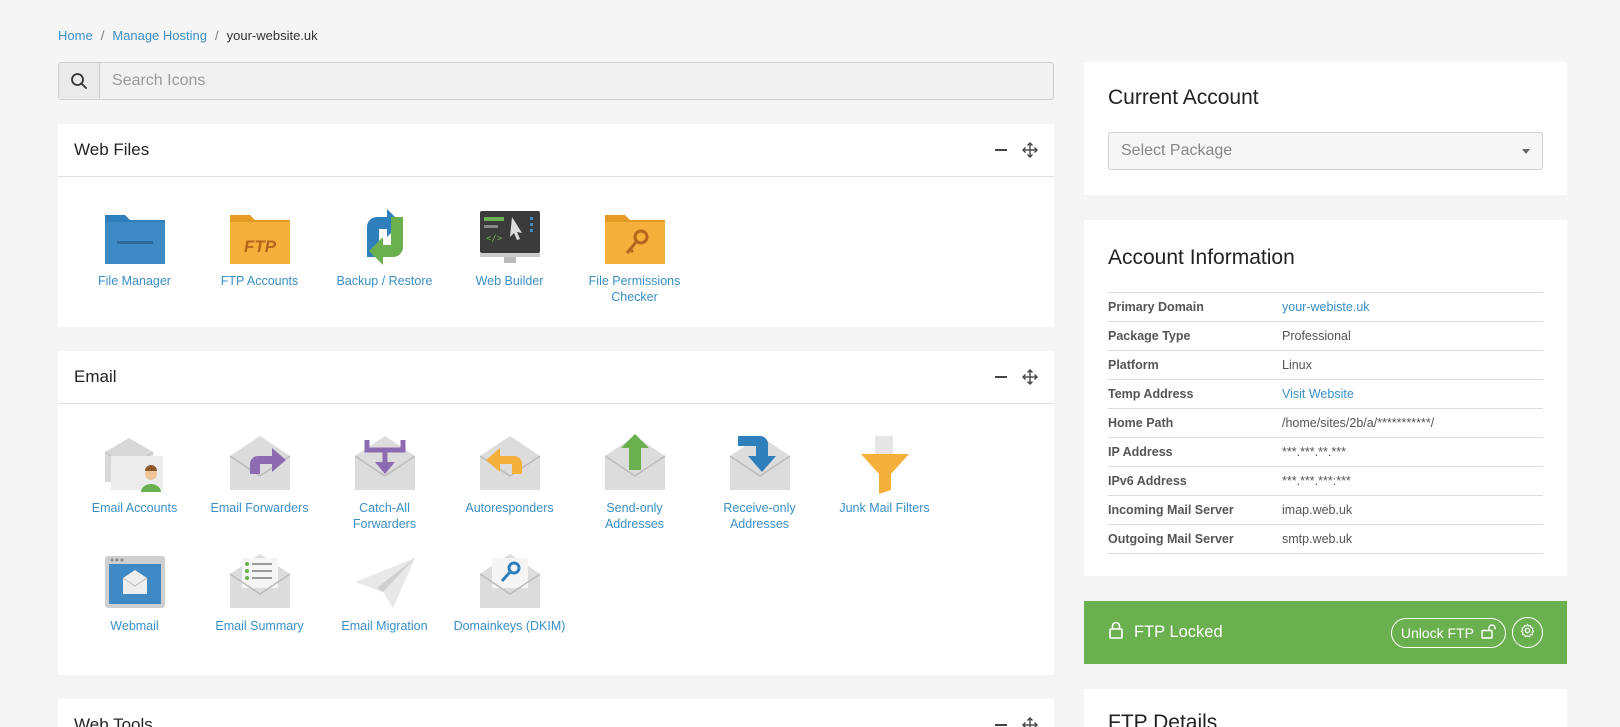 This screenshot has height=727, width=1620. I want to click on tile-label: Web Builder, so click(509, 281).